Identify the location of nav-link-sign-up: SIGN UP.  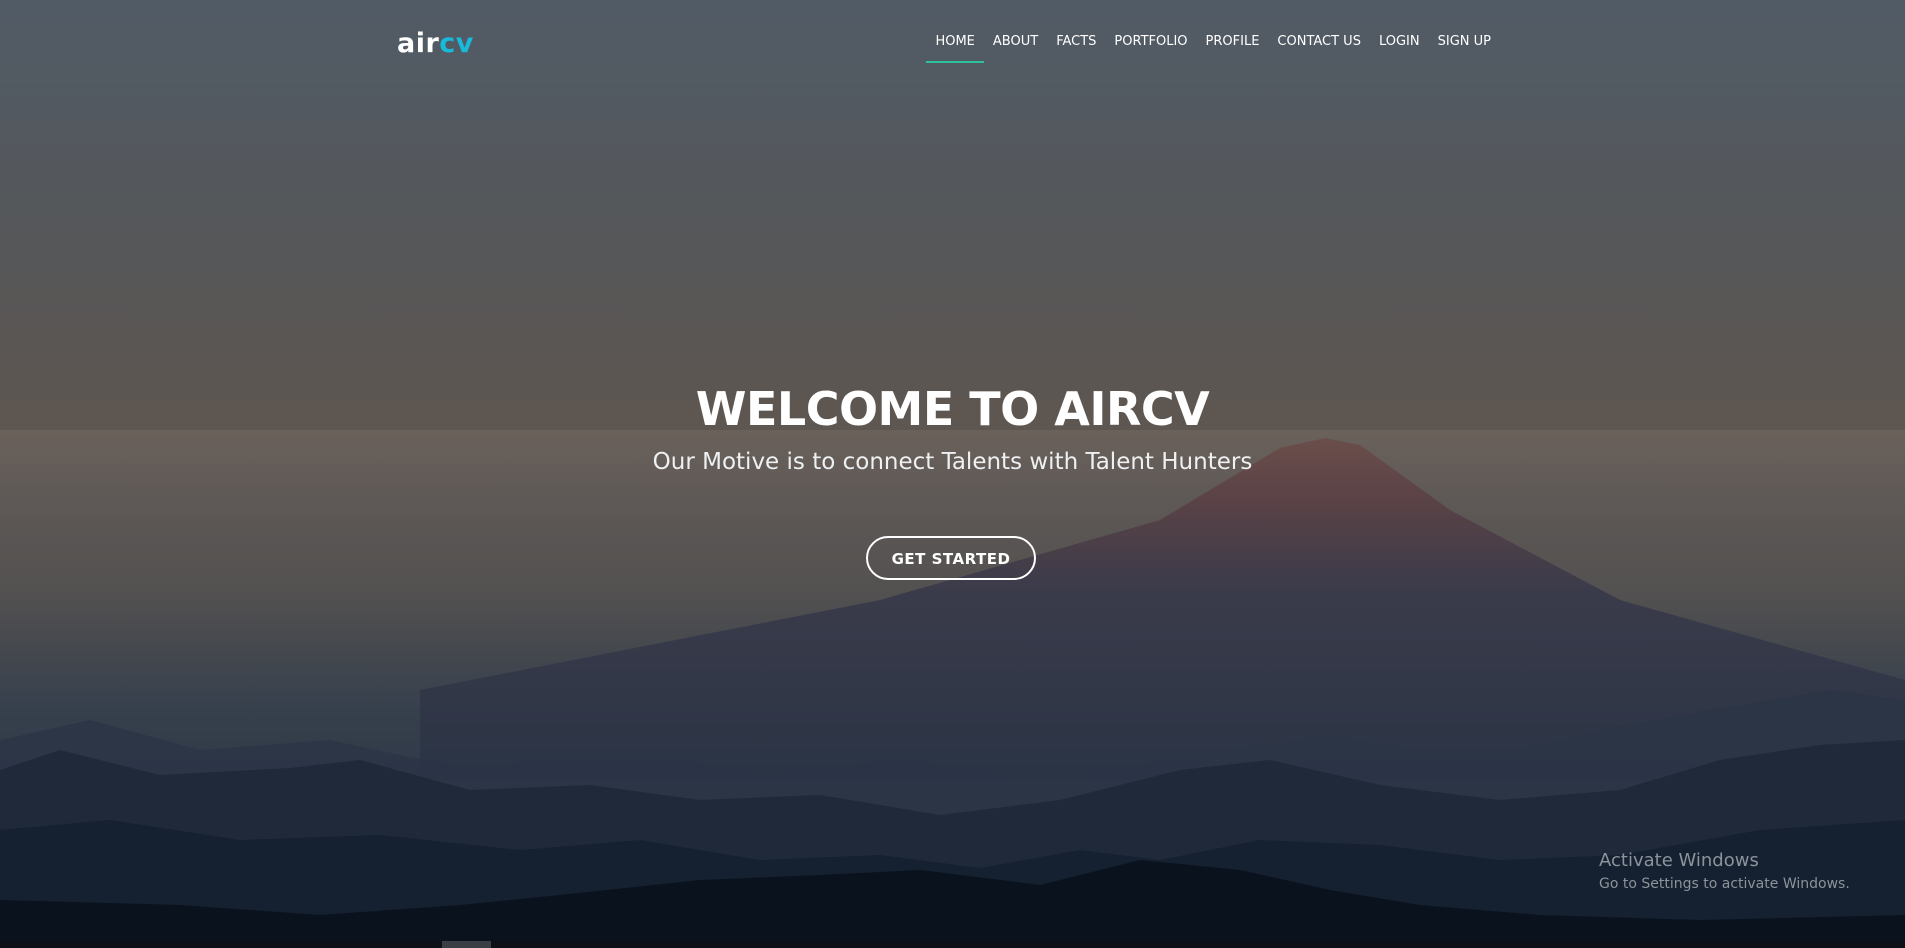
(1464, 42).